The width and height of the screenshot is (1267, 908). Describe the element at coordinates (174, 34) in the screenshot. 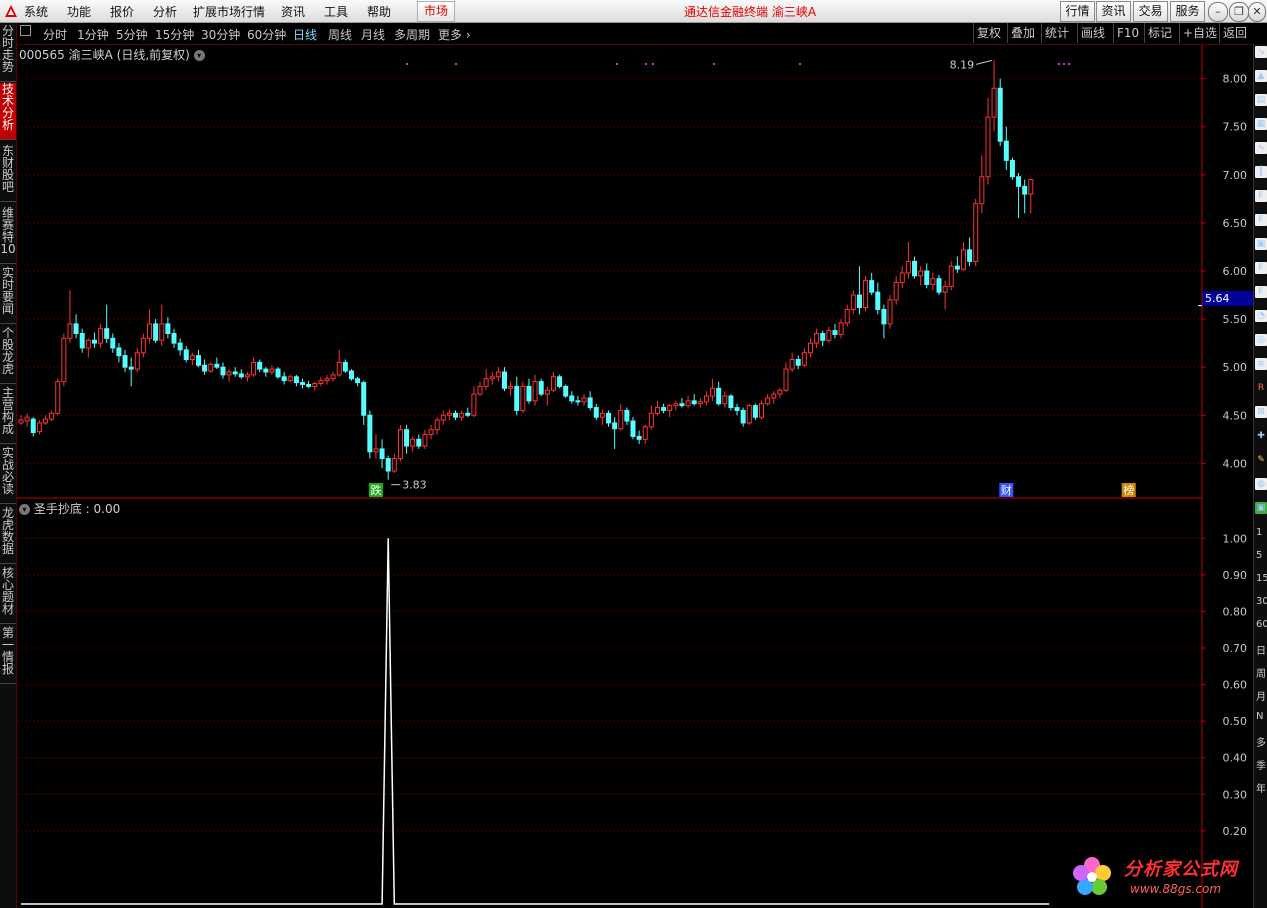

I see `period-15min: 15分钟` at that location.